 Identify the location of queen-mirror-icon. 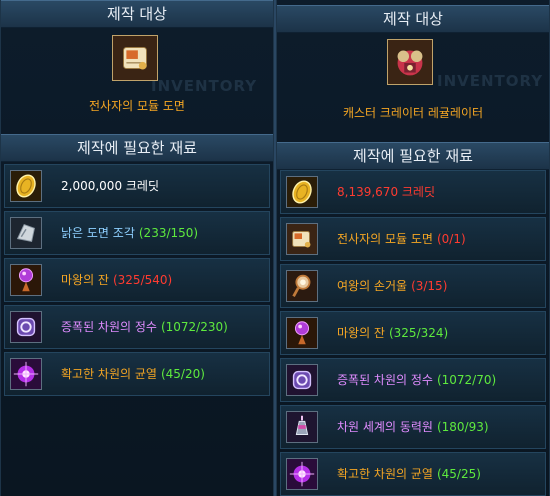
(302, 286).